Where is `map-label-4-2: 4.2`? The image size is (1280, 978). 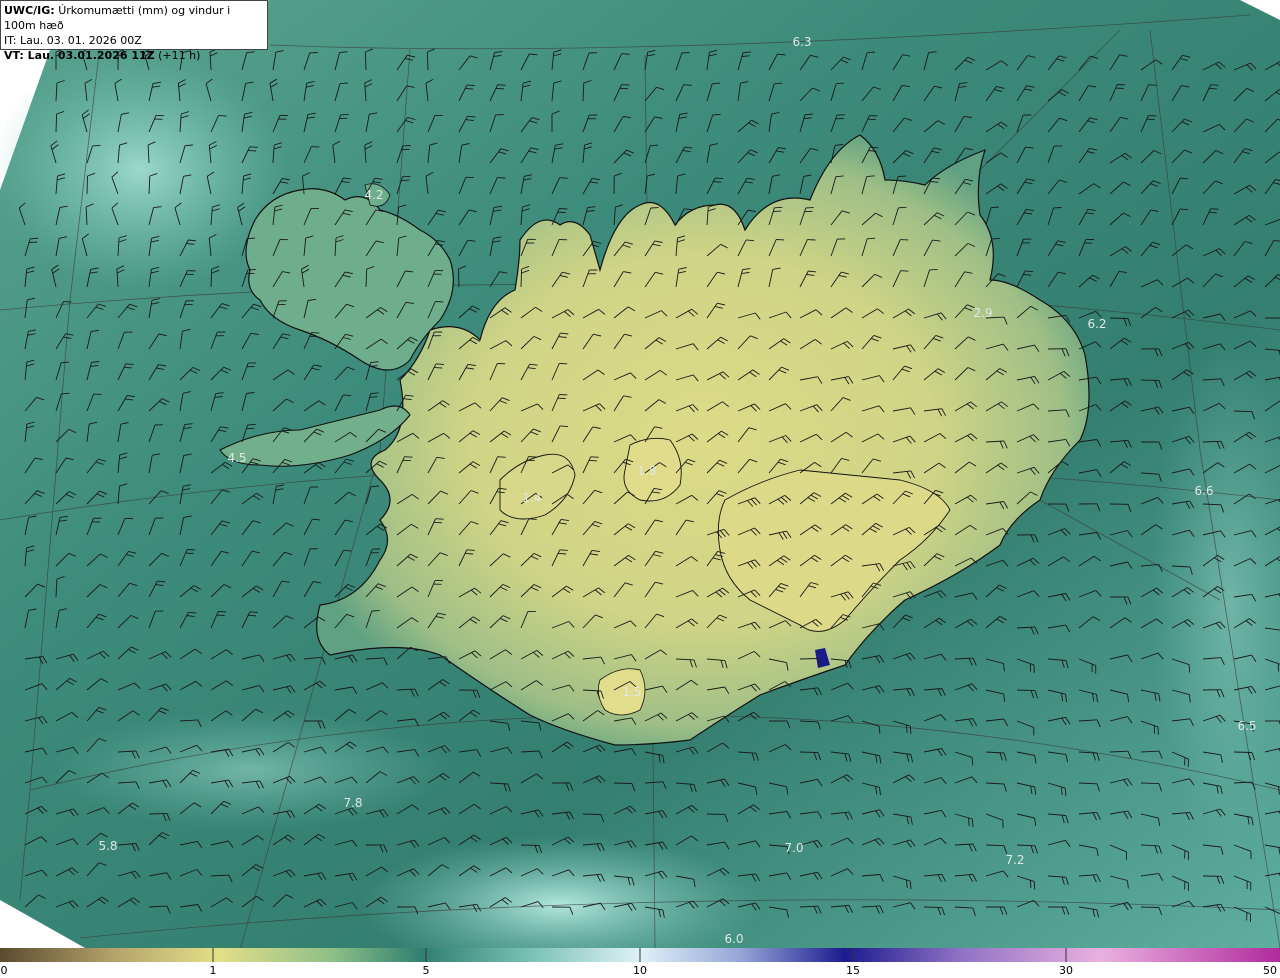
map-label-4-2: 4.2 is located at coordinates (374, 195).